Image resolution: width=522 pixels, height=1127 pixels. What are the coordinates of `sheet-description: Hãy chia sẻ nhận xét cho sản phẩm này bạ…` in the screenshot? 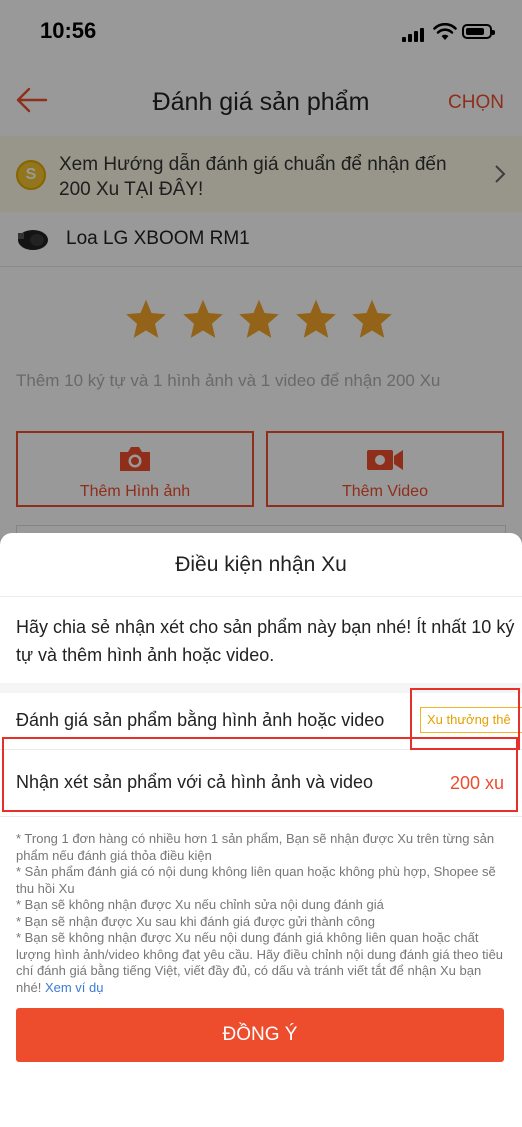 It's located at (265, 641).